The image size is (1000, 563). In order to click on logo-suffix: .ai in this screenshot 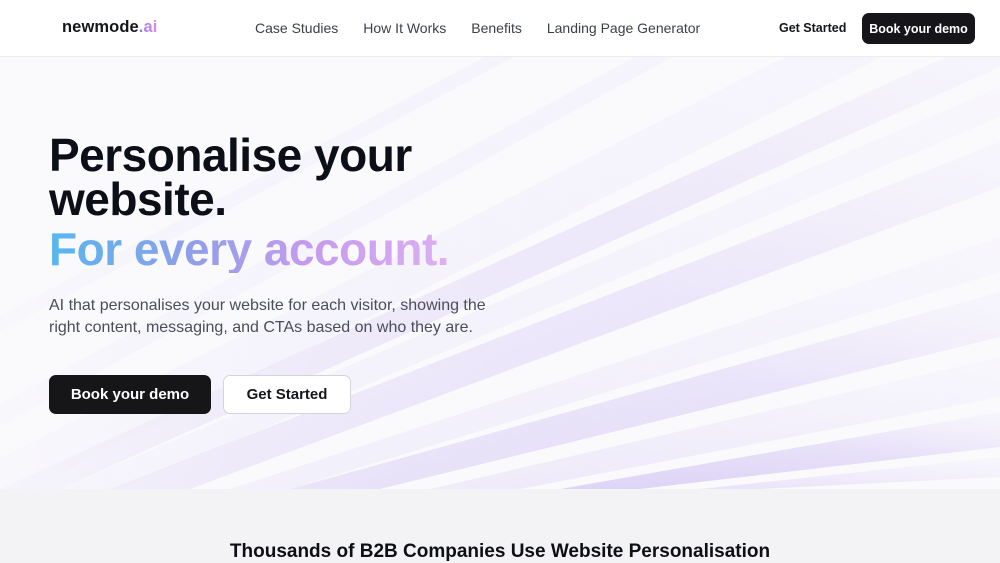, I will do `click(148, 27)`.